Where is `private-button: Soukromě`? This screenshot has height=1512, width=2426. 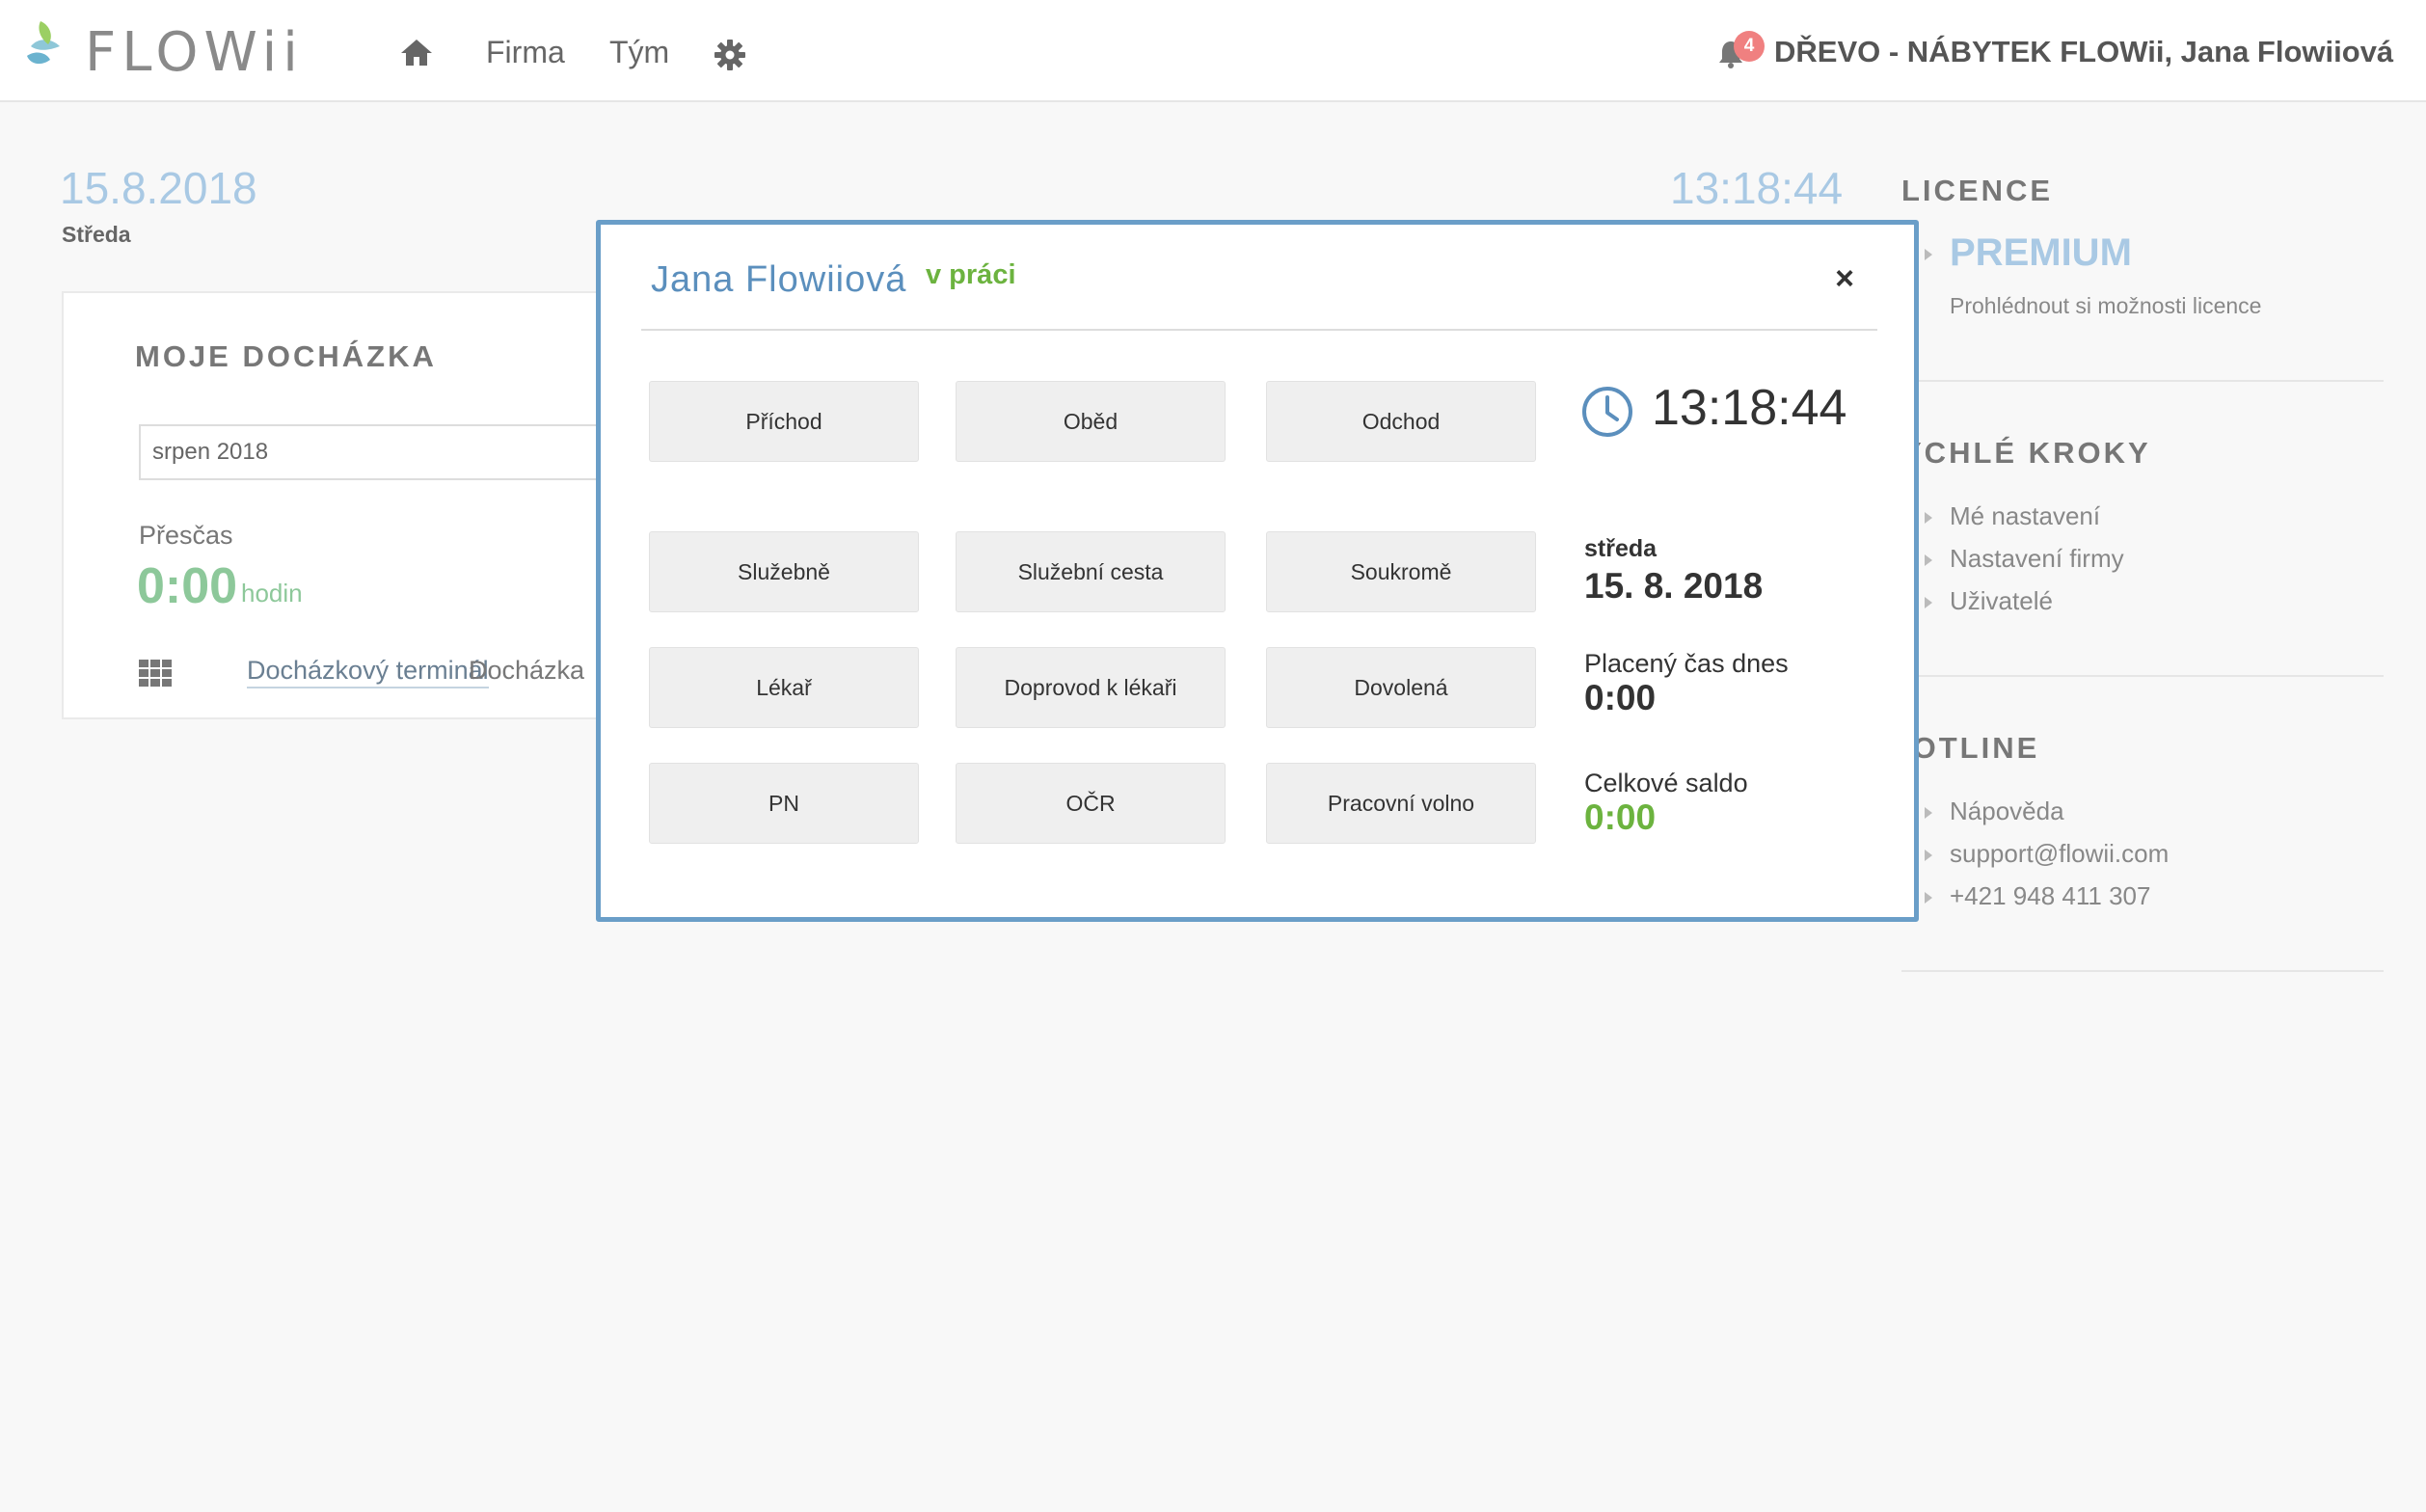
private-button: Soukromě is located at coordinates (1401, 571).